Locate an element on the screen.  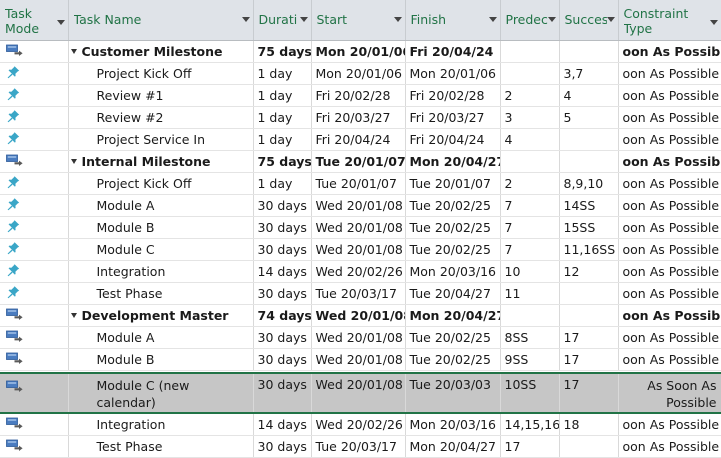
successors-cell: 18 is located at coordinates (589, 424).